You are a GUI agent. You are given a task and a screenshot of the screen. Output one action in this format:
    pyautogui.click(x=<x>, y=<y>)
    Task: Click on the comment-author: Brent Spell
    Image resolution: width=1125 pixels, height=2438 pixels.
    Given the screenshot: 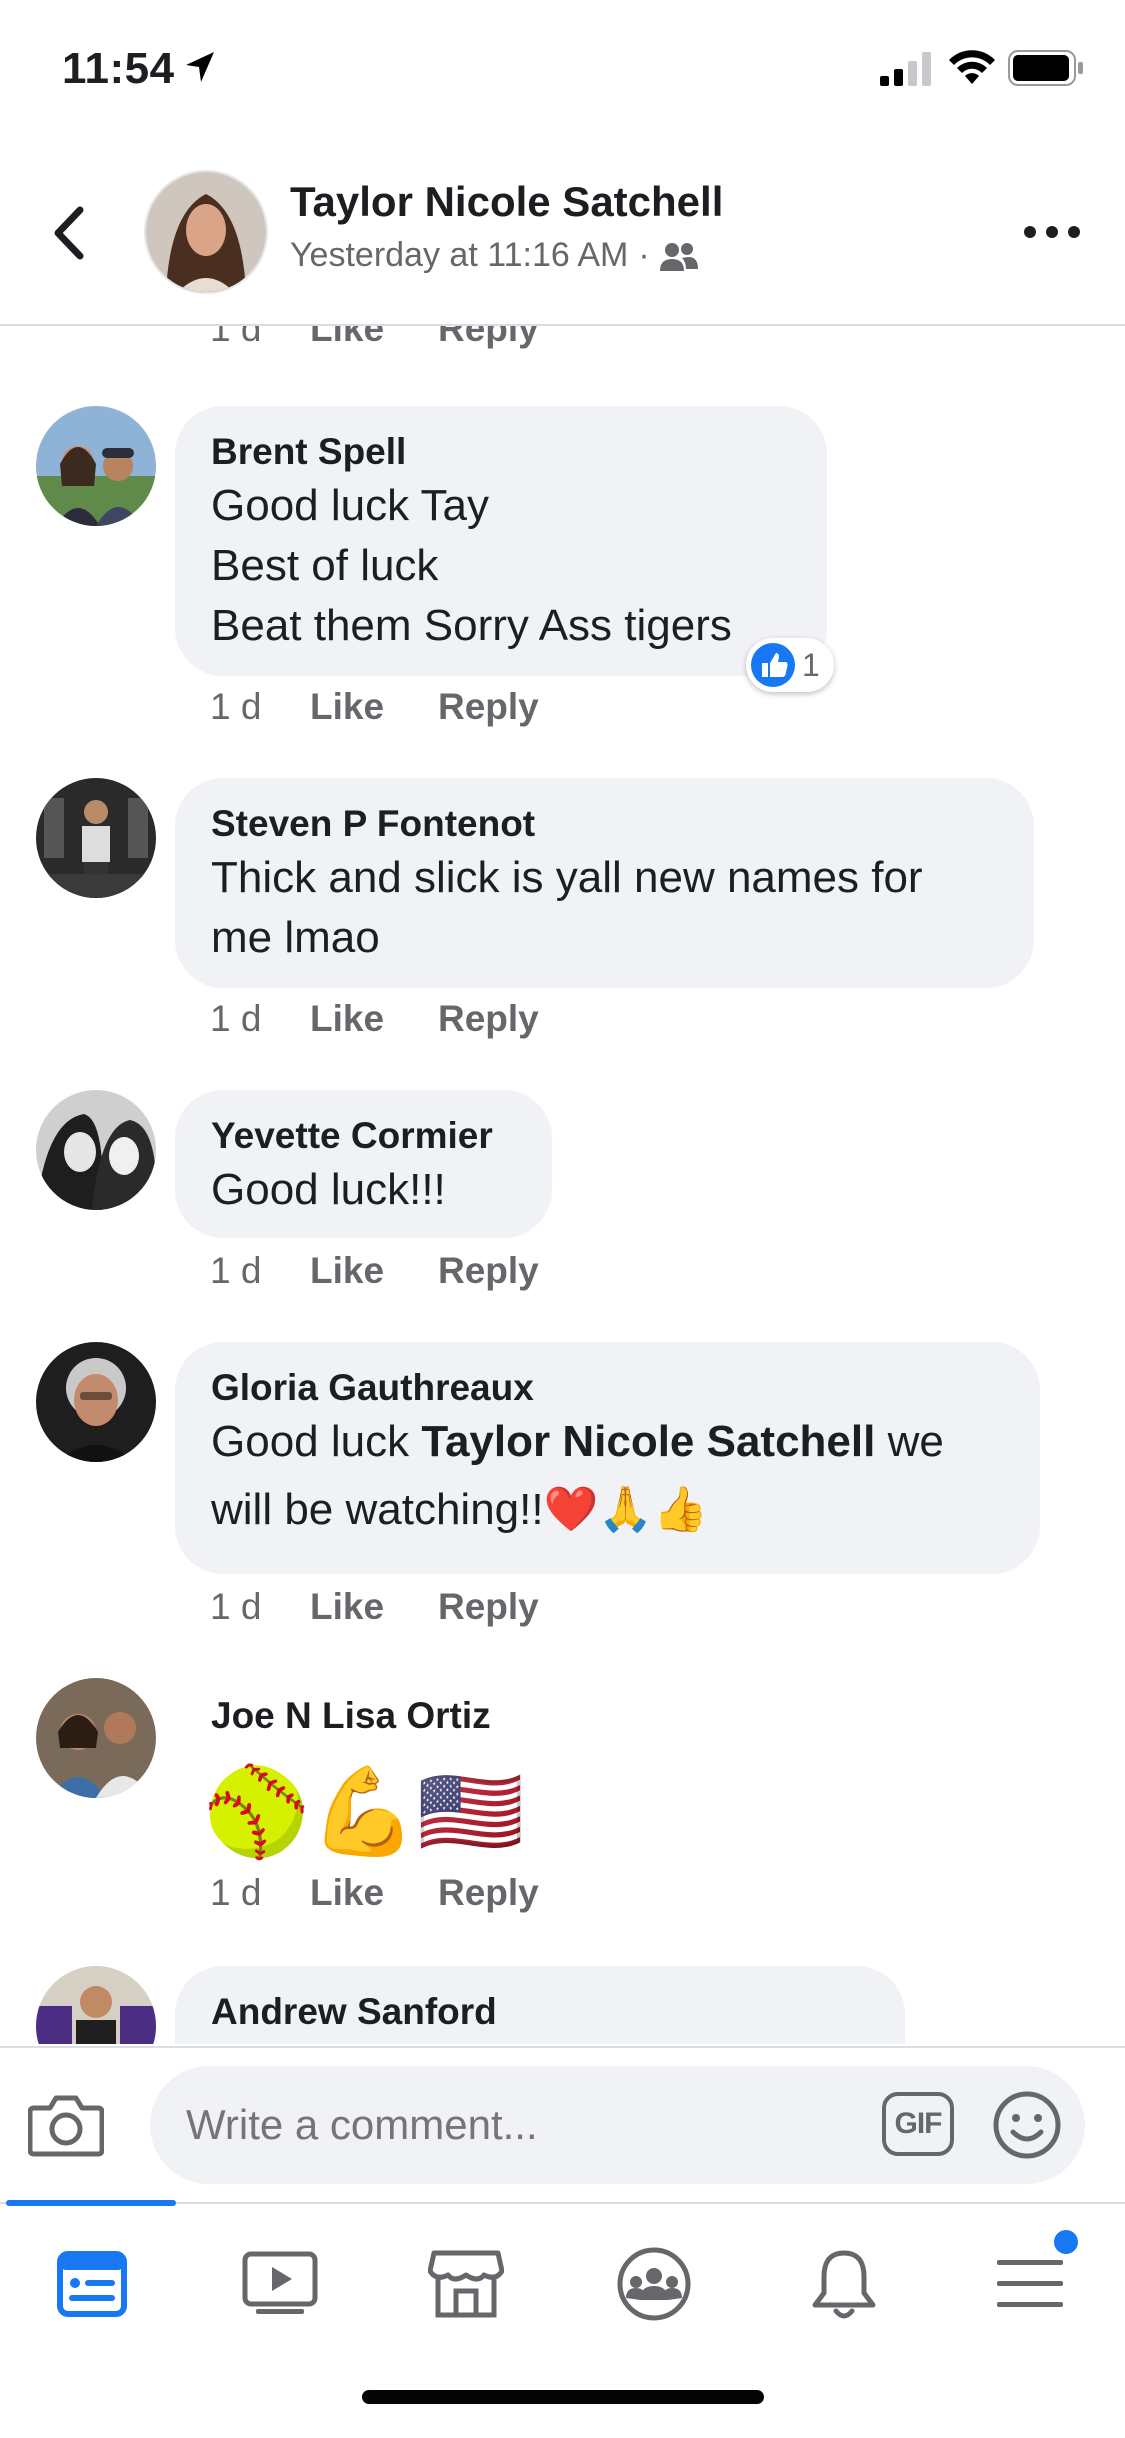 What is the action you would take?
    pyautogui.click(x=501, y=452)
    